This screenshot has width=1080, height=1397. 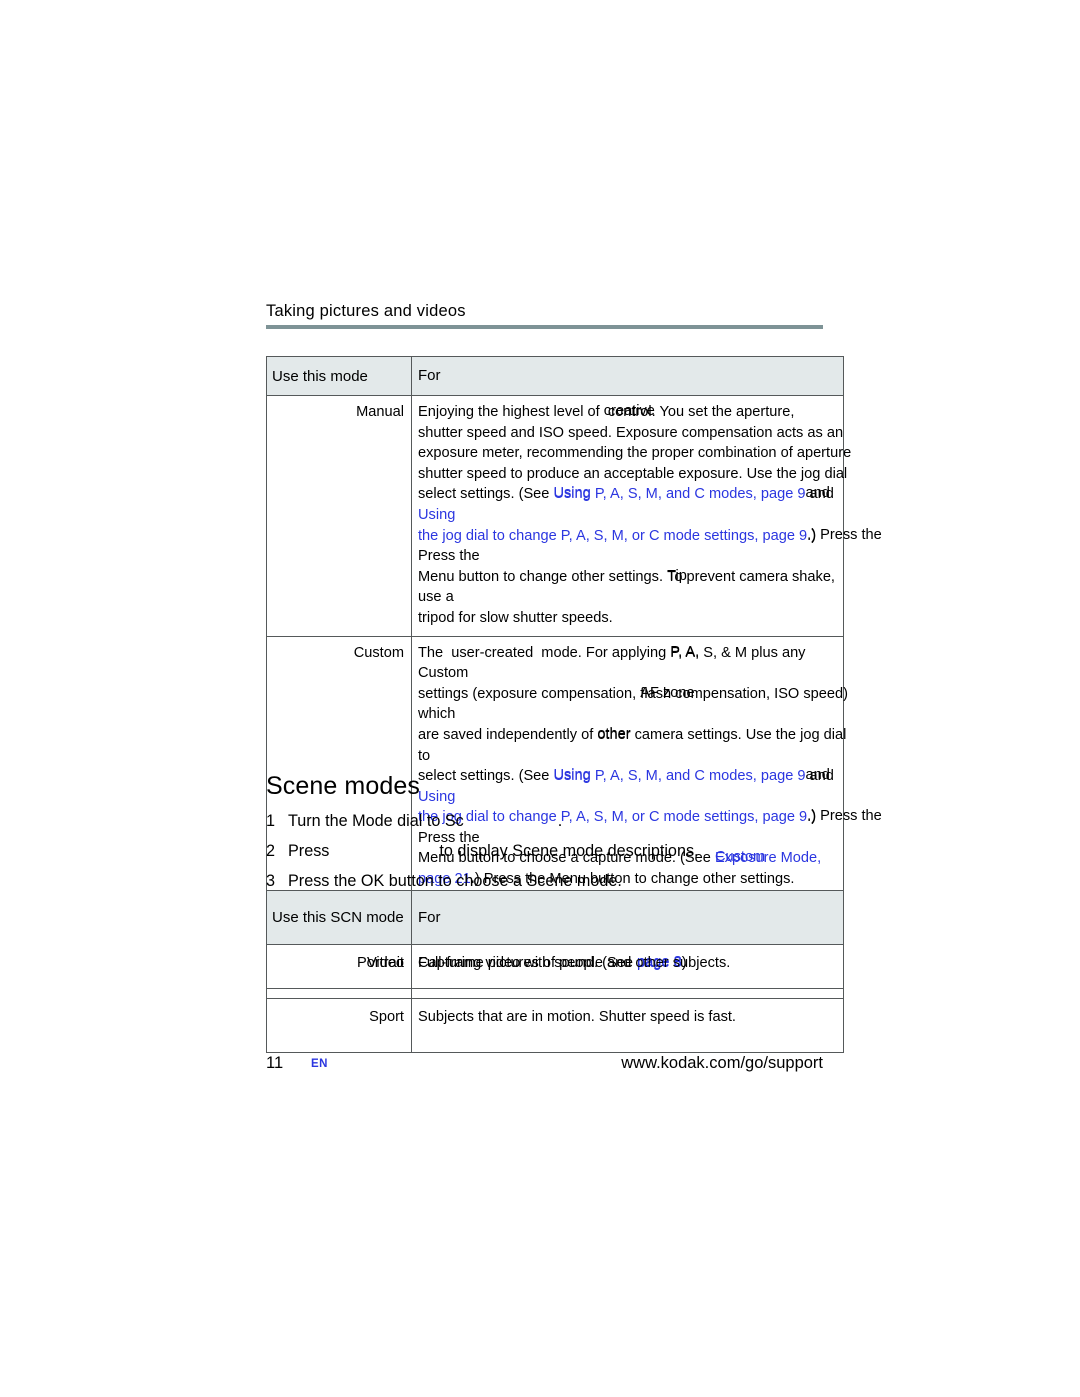 What do you see at coordinates (339, 971) in the screenshot?
I see `scn-mode-name: Portrait` at bounding box center [339, 971].